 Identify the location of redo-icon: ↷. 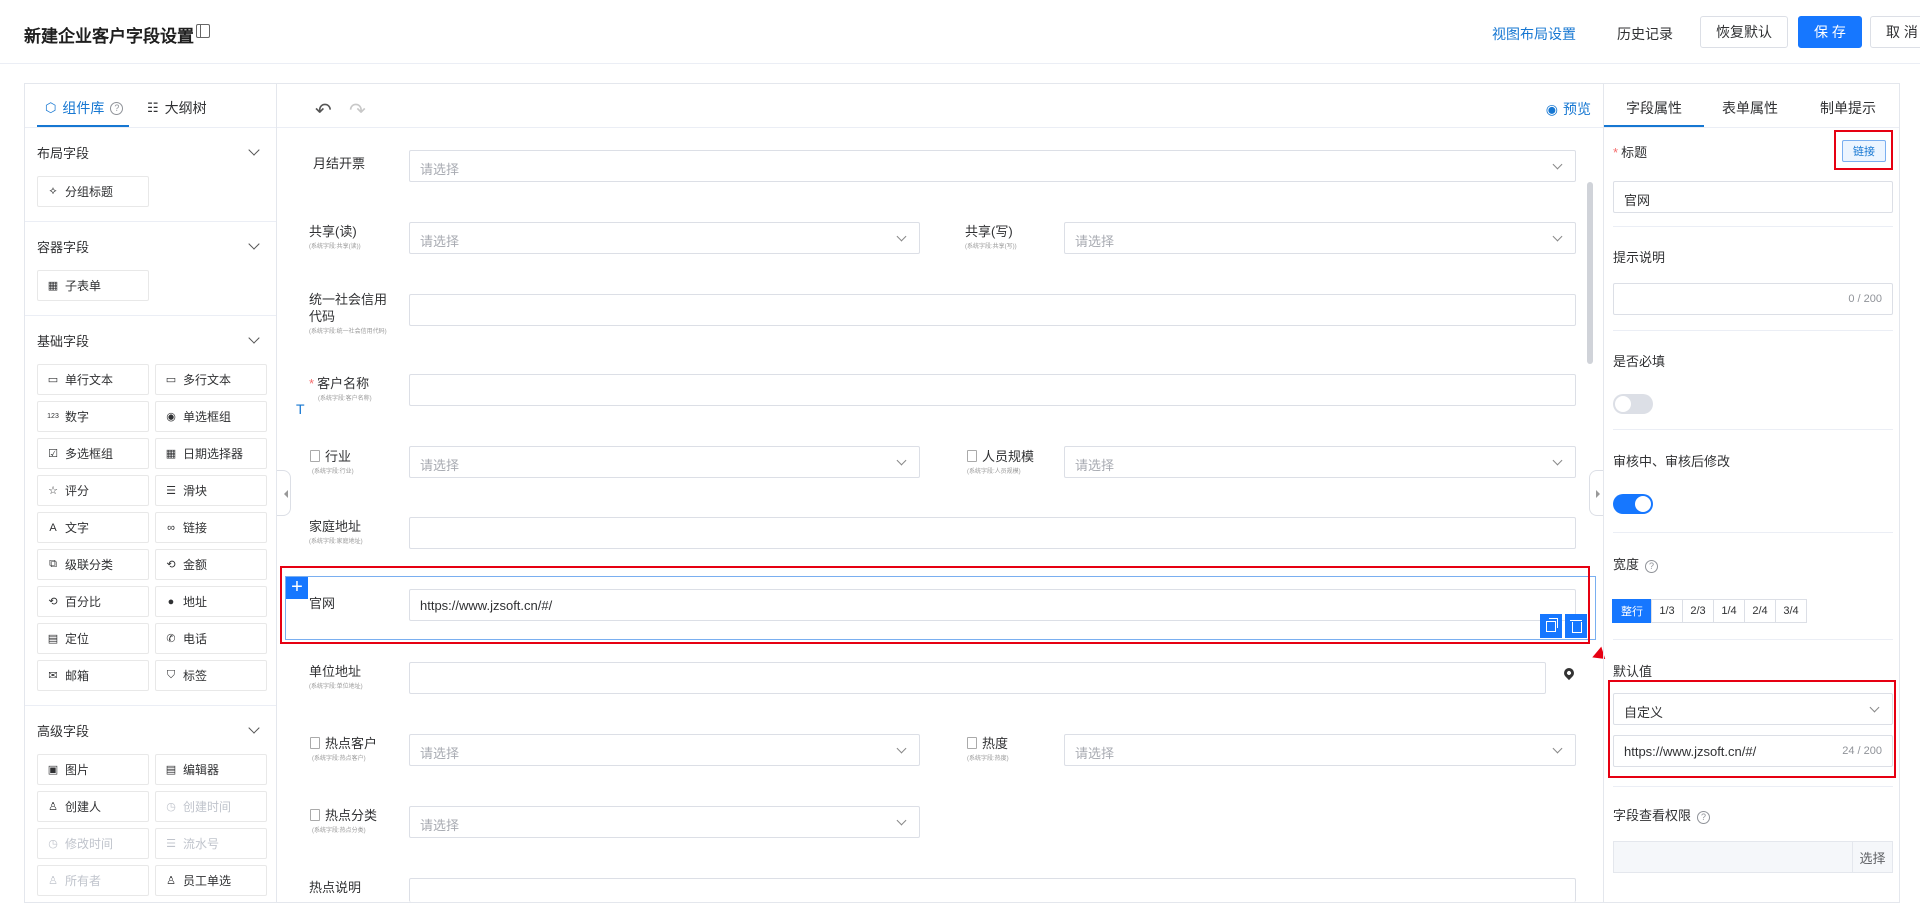
(357, 110).